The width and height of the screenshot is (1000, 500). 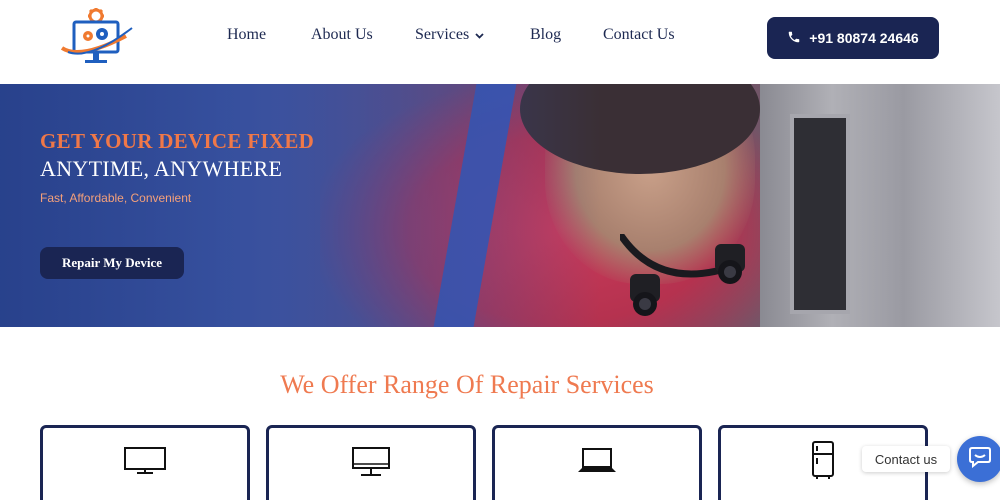 I want to click on phone-call-button: +91 80874 24646, so click(x=853, y=38).